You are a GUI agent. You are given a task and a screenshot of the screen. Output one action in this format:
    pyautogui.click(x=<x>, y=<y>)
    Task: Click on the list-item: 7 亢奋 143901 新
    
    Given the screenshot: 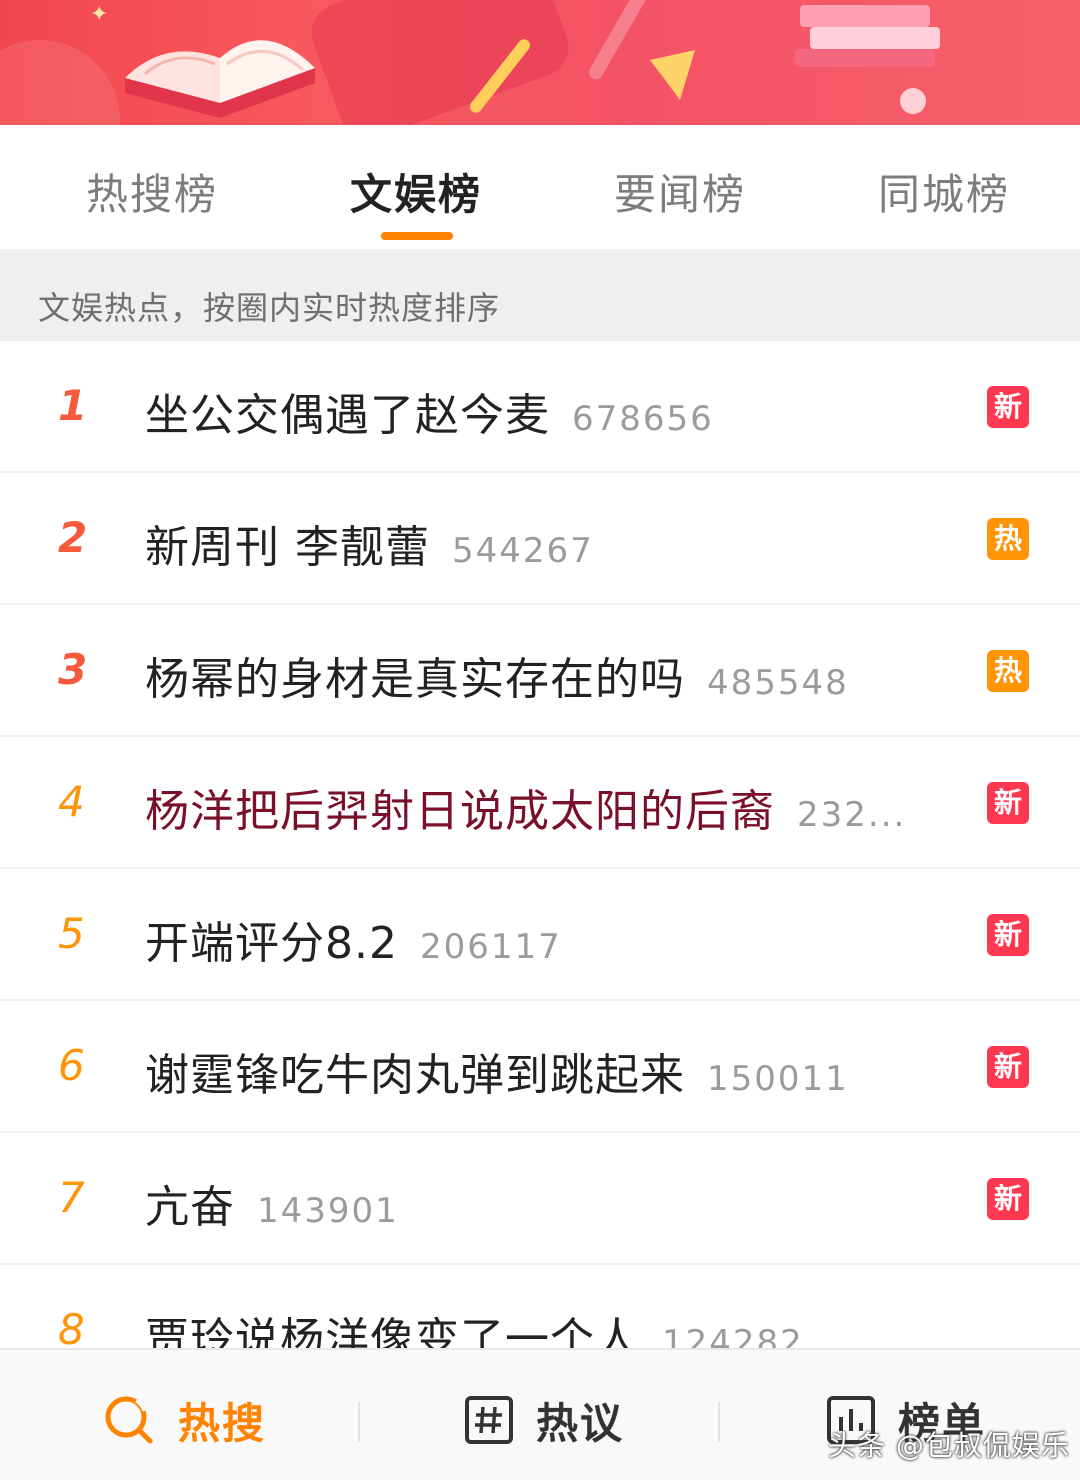 What is the action you would take?
    pyautogui.click(x=540, y=1199)
    